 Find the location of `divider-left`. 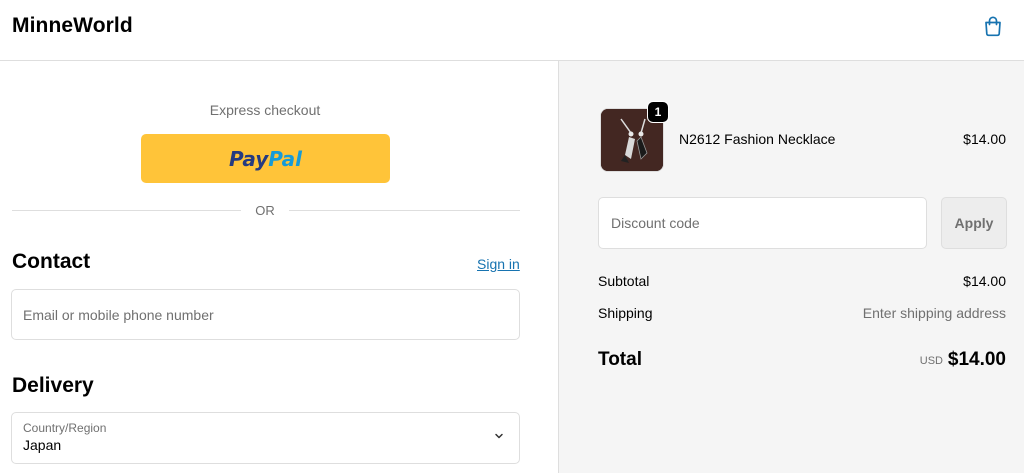

divider-left is located at coordinates (126, 210).